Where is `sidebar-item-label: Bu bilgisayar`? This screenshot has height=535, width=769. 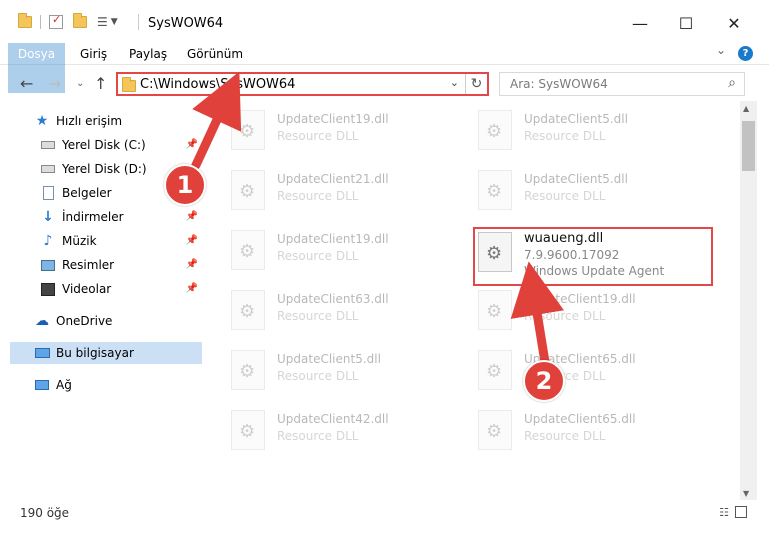
sidebar-item-label: Bu bilgisayar is located at coordinates (95, 353).